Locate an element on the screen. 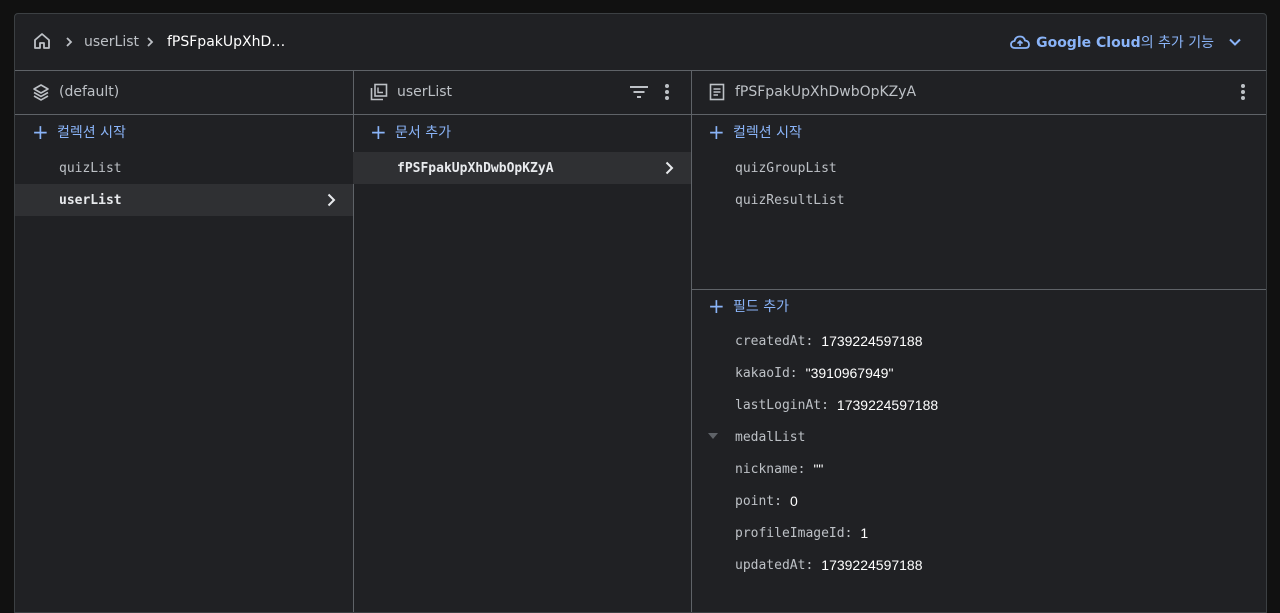 Image resolution: width=1280 pixels, height=613 pixels. google-cloud-extensions-link: Google Cloud의 추가 기능 is located at coordinates (1126, 42).